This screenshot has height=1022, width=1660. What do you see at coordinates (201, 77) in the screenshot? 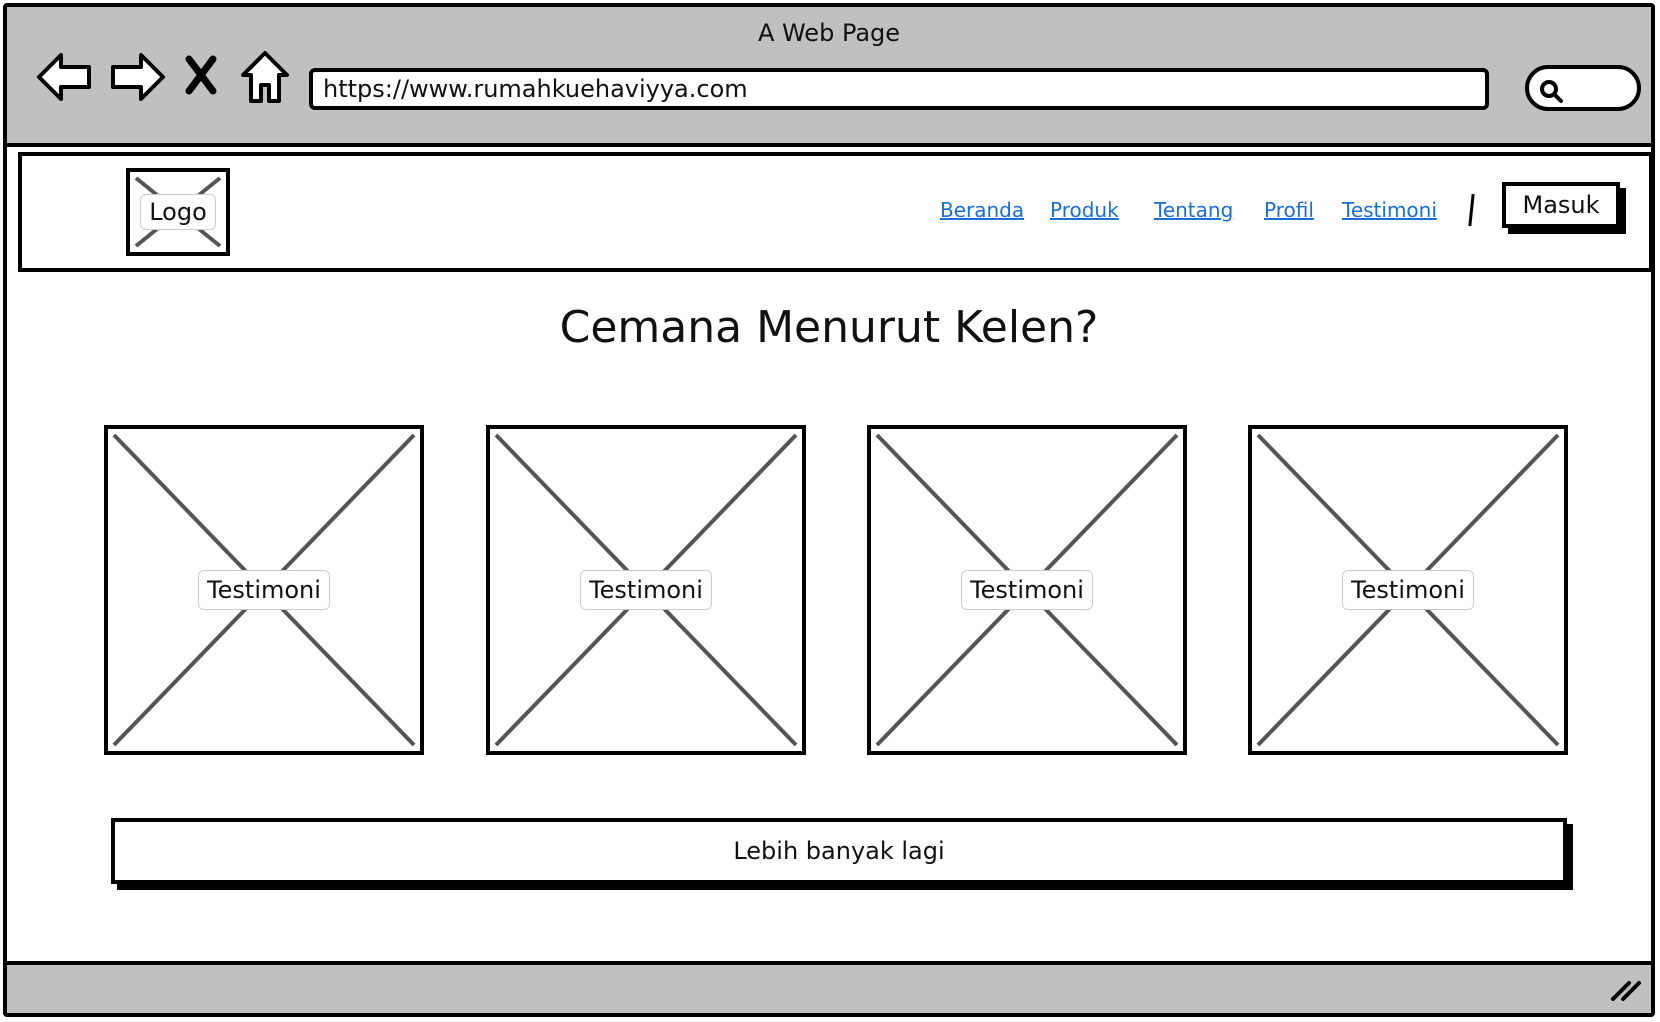
I see `close-x-icon` at bounding box center [201, 77].